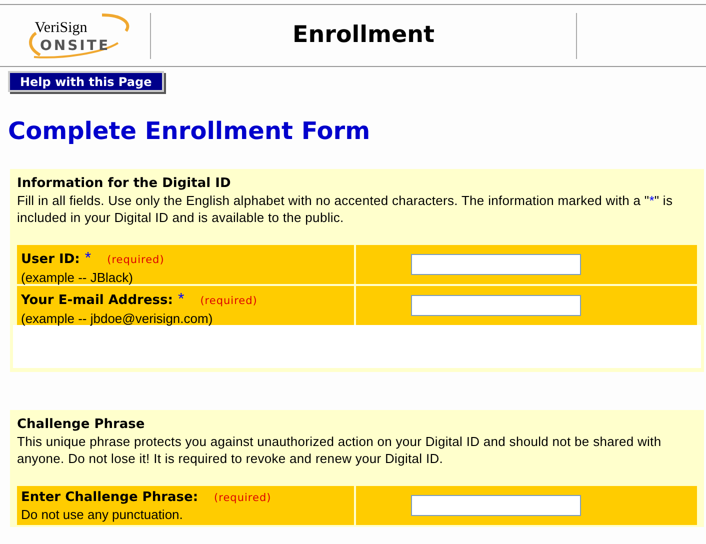  Describe the element at coordinates (124, 184) in the screenshot. I see `section-heading: Information for the Digital ID` at that location.